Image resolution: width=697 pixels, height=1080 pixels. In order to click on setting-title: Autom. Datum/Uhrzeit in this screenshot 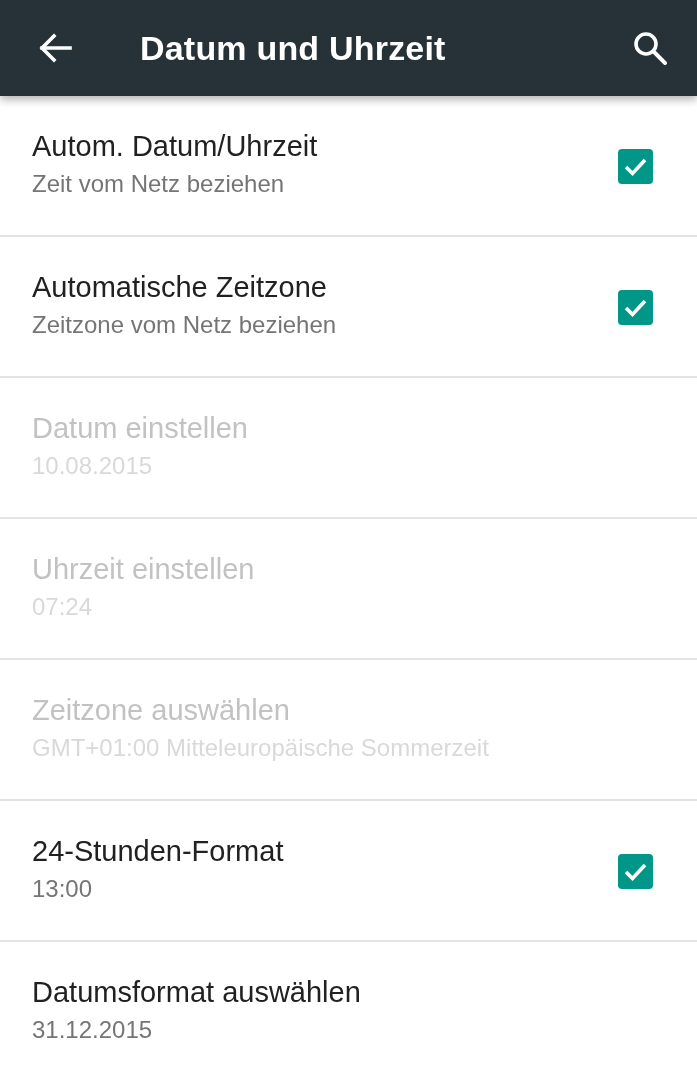, I will do `click(175, 146)`.